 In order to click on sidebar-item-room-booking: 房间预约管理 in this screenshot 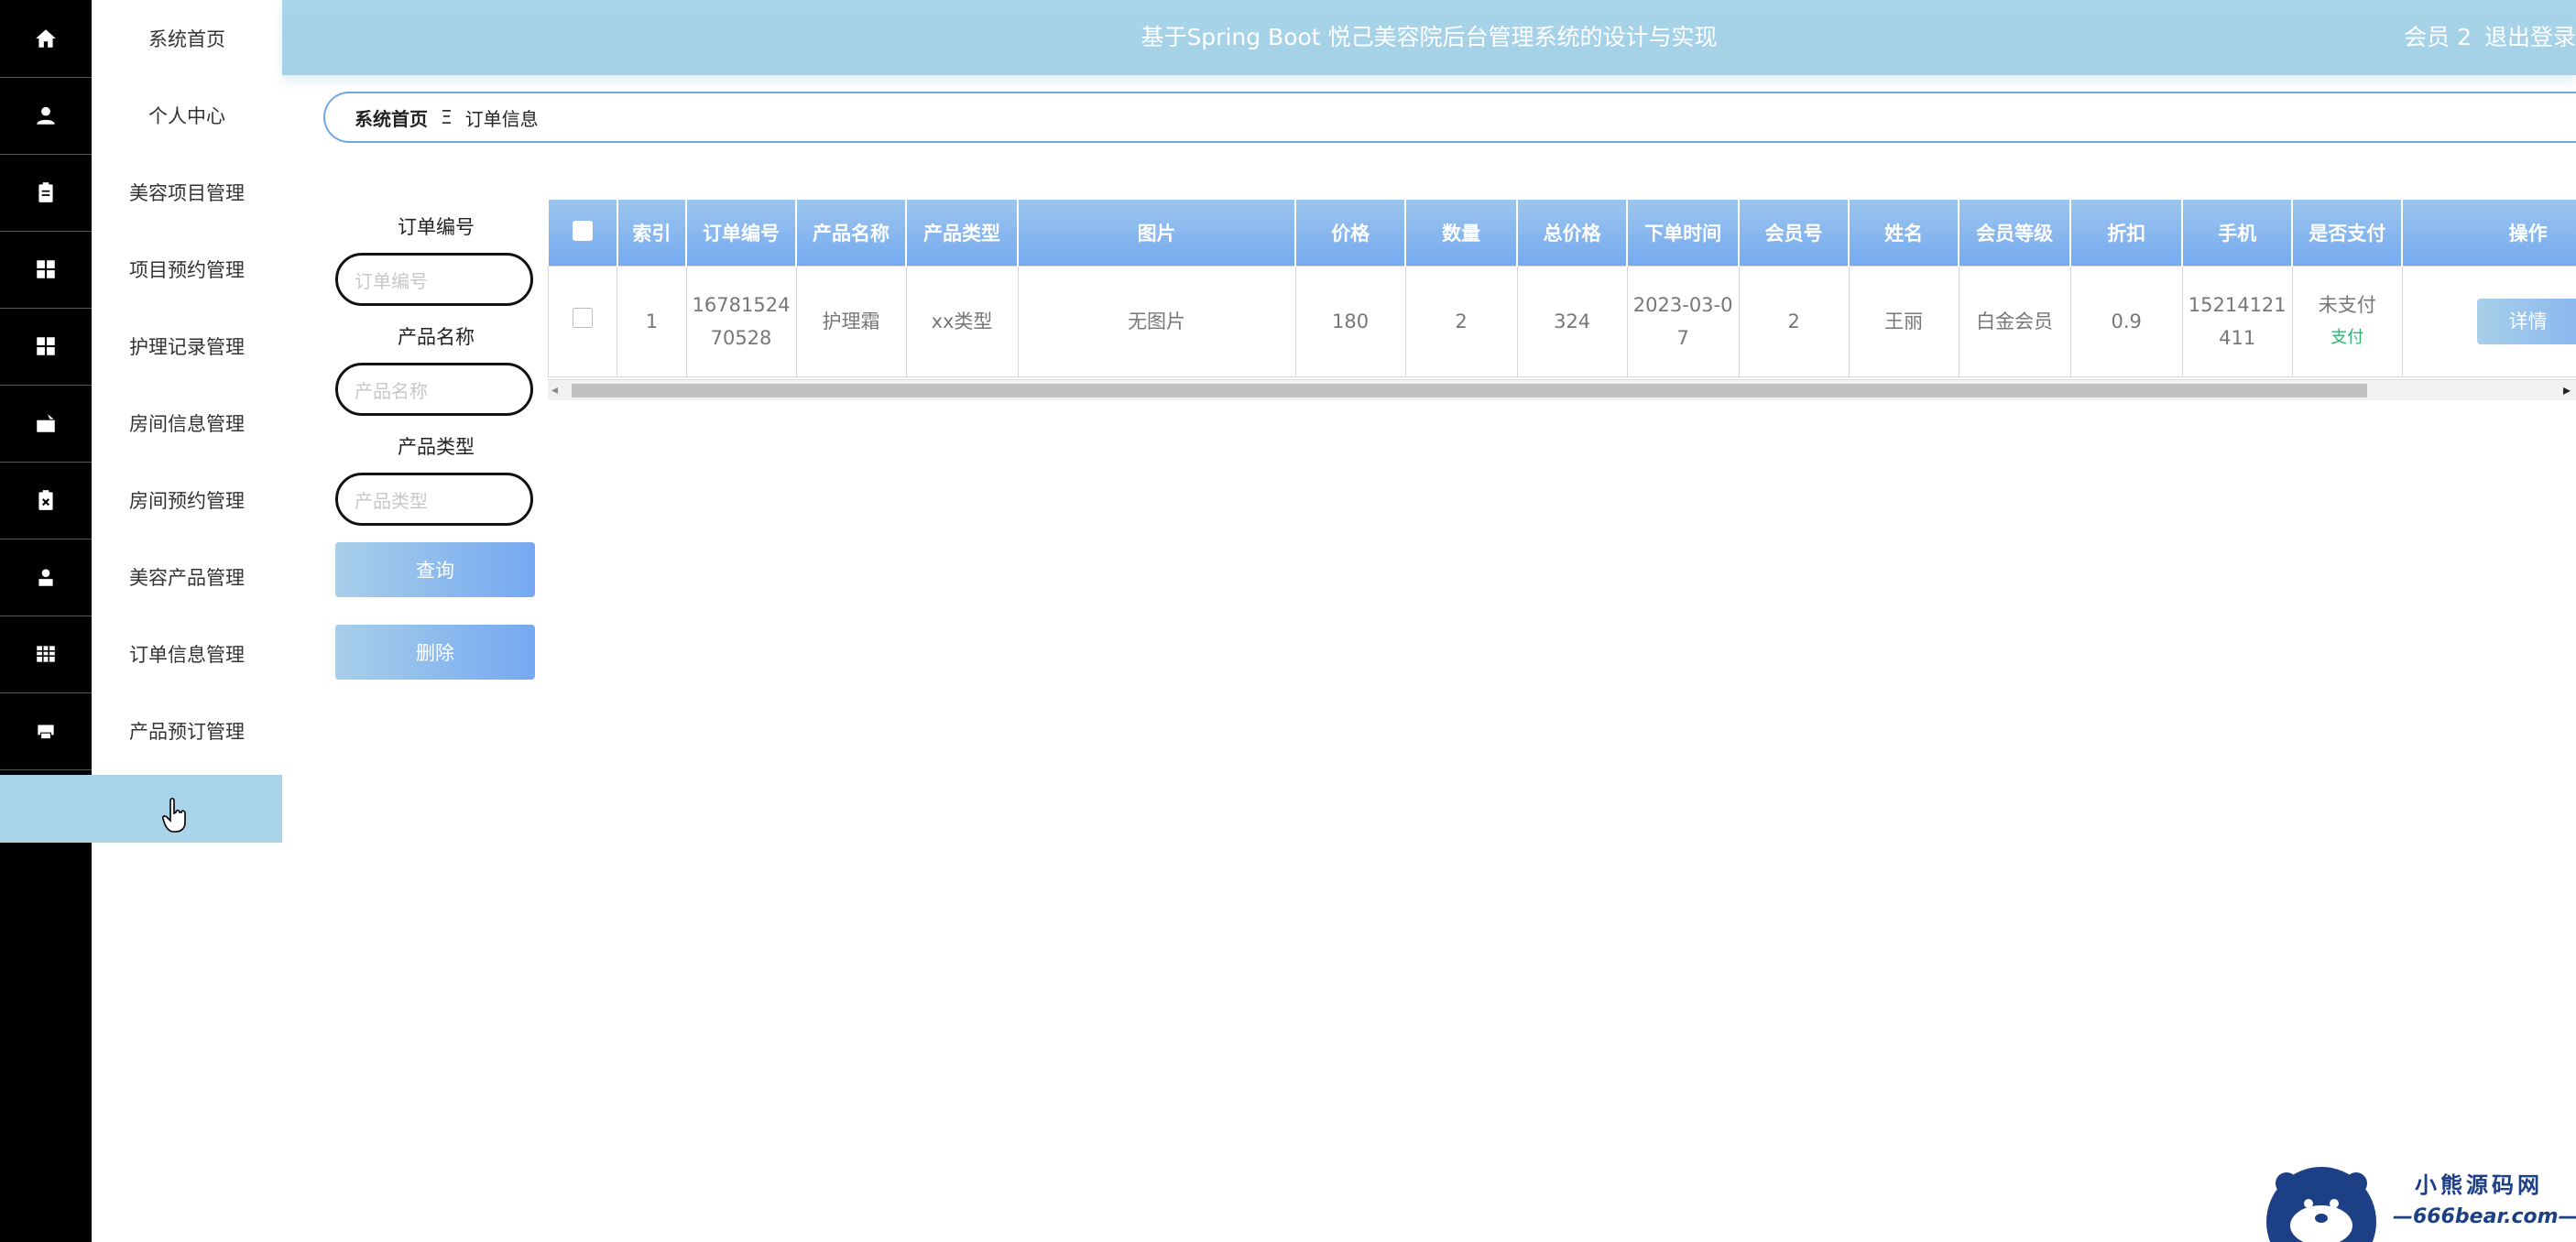, I will do `click(187, 500)`.